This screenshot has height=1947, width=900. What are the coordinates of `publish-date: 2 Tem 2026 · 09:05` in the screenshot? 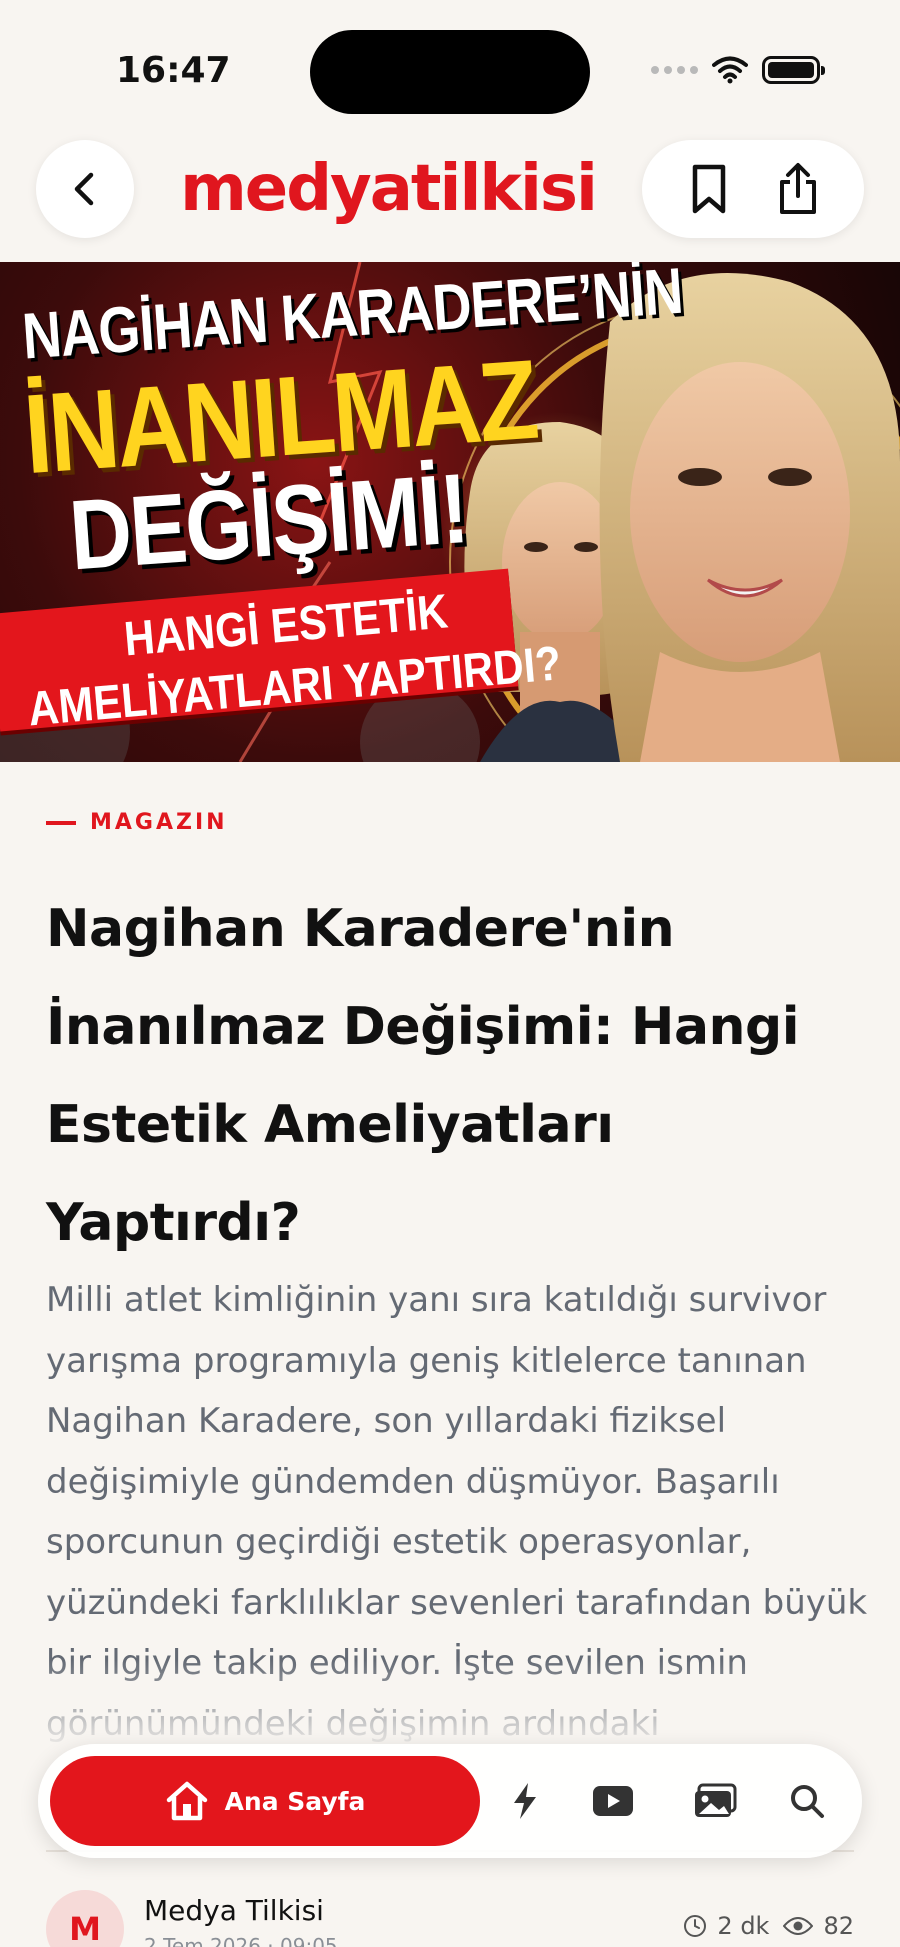 It's located at (241, 1940).